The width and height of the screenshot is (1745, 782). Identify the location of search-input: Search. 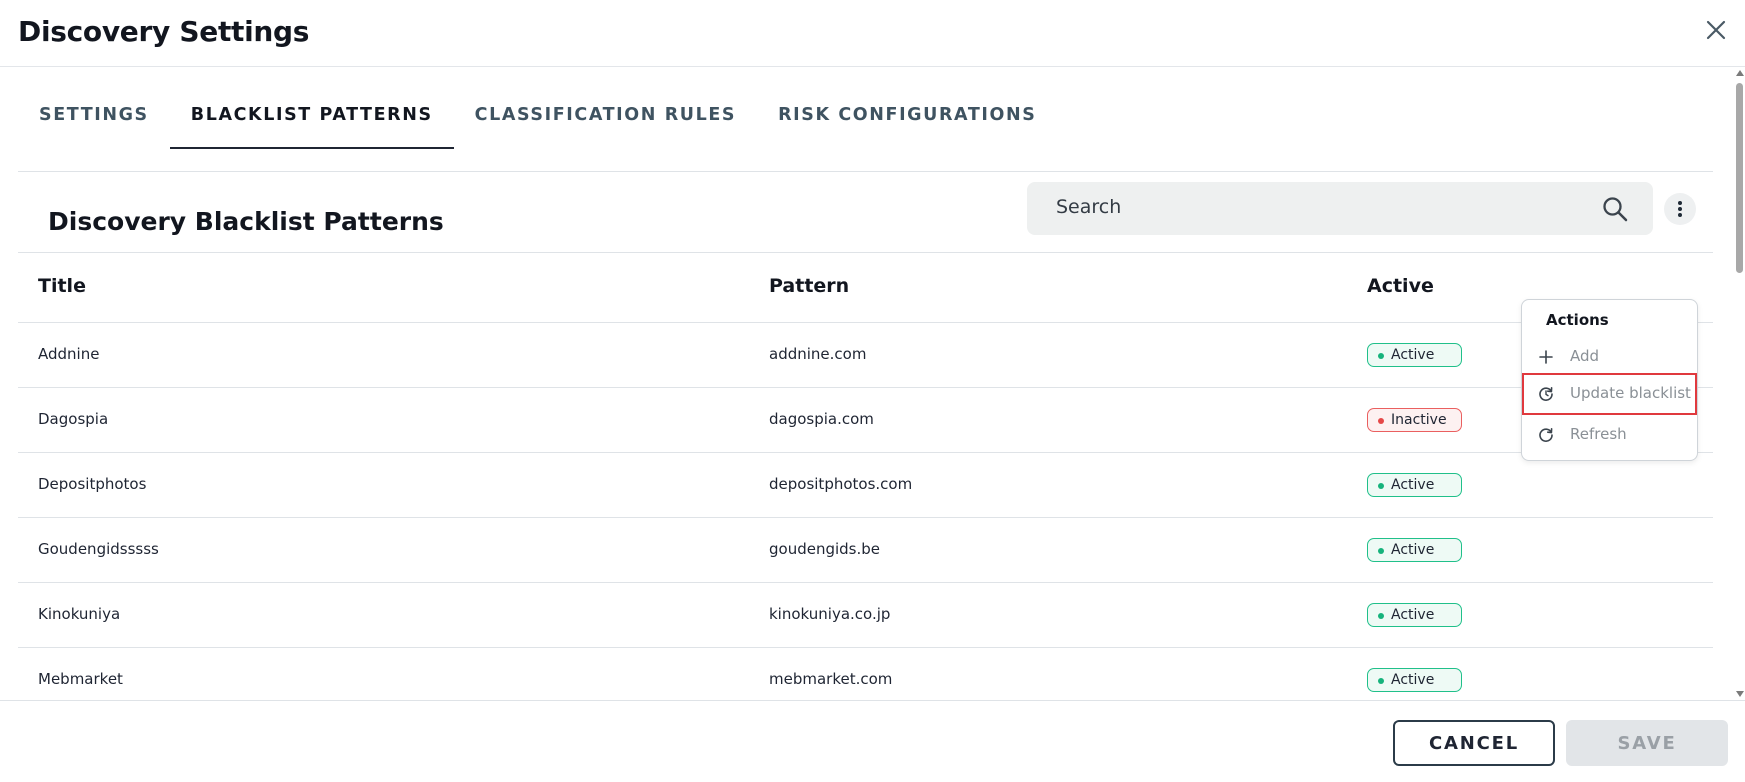
(1340, 208).